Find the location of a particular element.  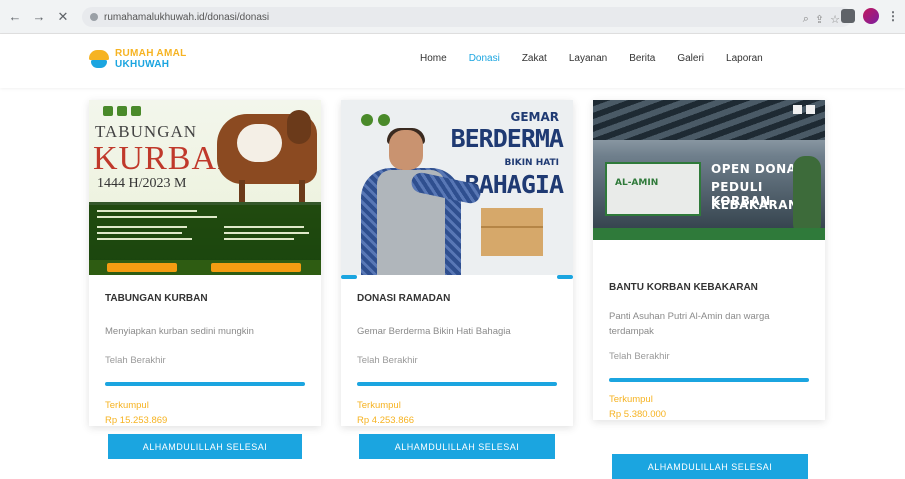

logo-text: RUMAH AMAL UKHUWAH is located at coordinates (151, 59).